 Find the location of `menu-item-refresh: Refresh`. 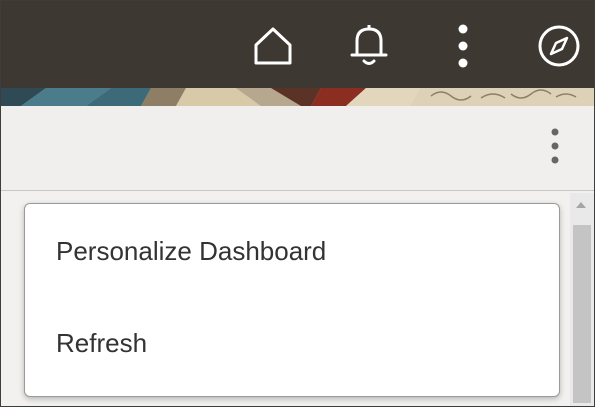

menu-item-refresh: Refresh is located at coordinates (101, 343).